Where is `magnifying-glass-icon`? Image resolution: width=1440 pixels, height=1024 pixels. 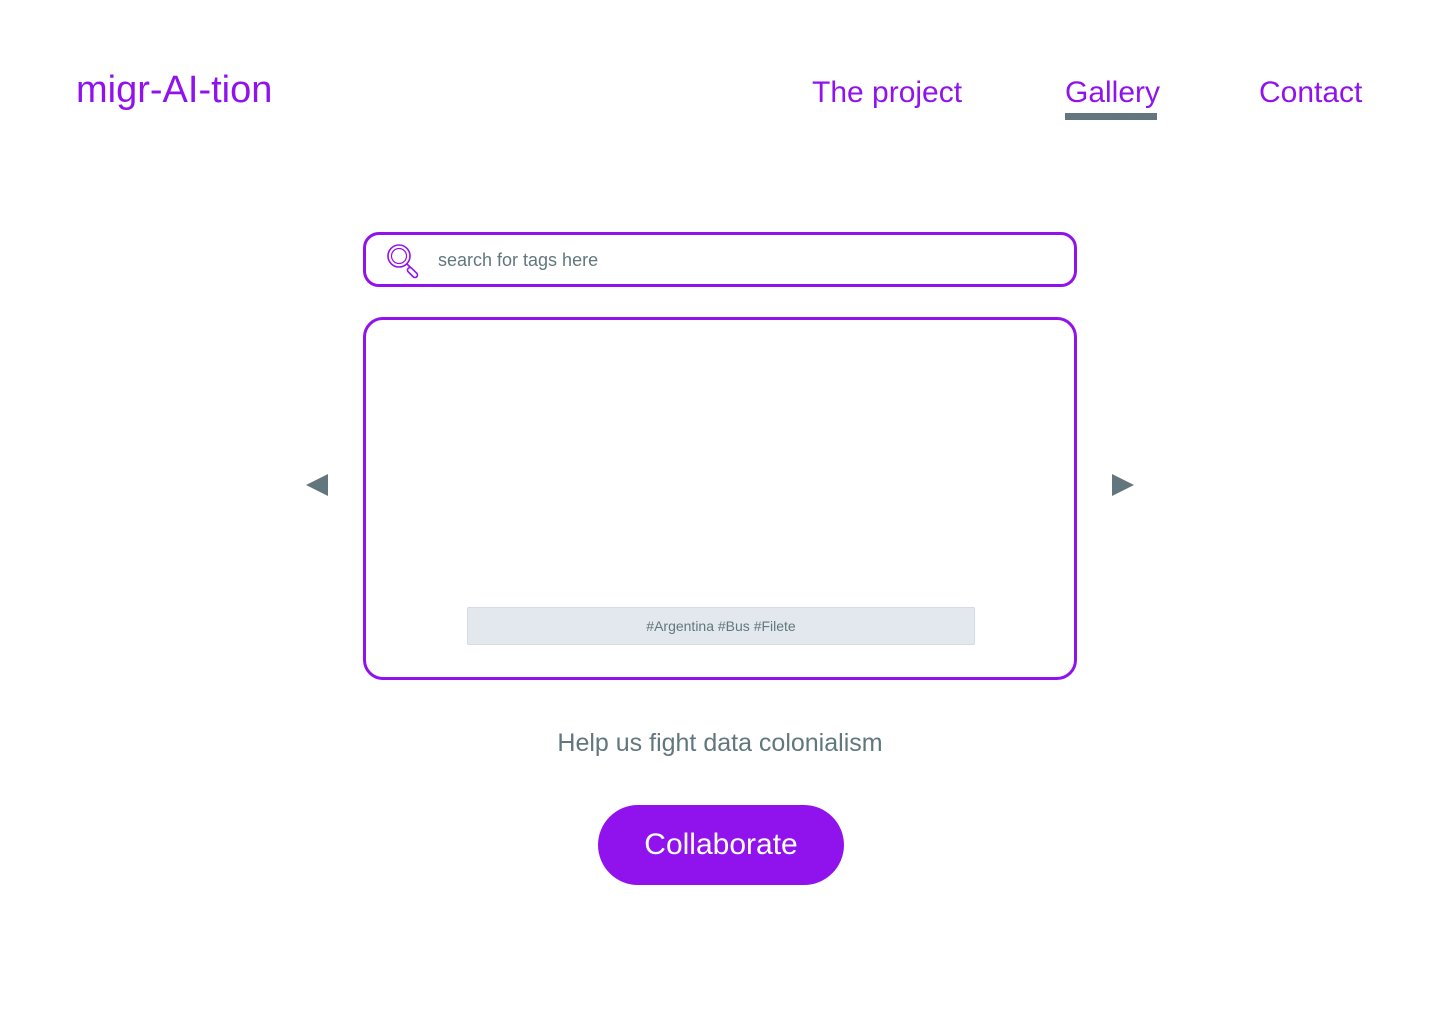
magnifying-glass-icon is located at coordinates (403, 261).